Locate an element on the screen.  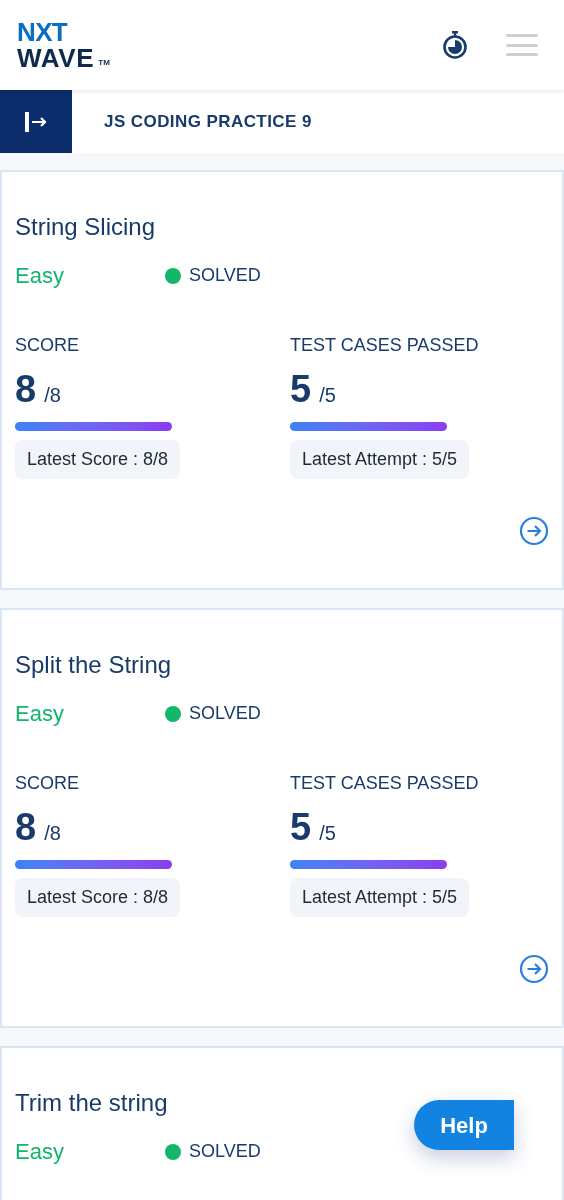
expand-icon is located at coordinates (36, 121).